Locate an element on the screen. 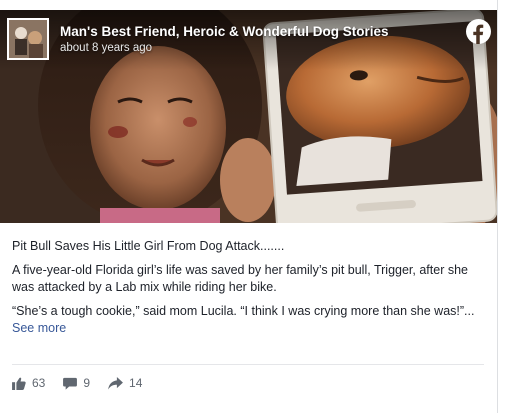  likes-stat: 63 is located at coordinates (28, 383).